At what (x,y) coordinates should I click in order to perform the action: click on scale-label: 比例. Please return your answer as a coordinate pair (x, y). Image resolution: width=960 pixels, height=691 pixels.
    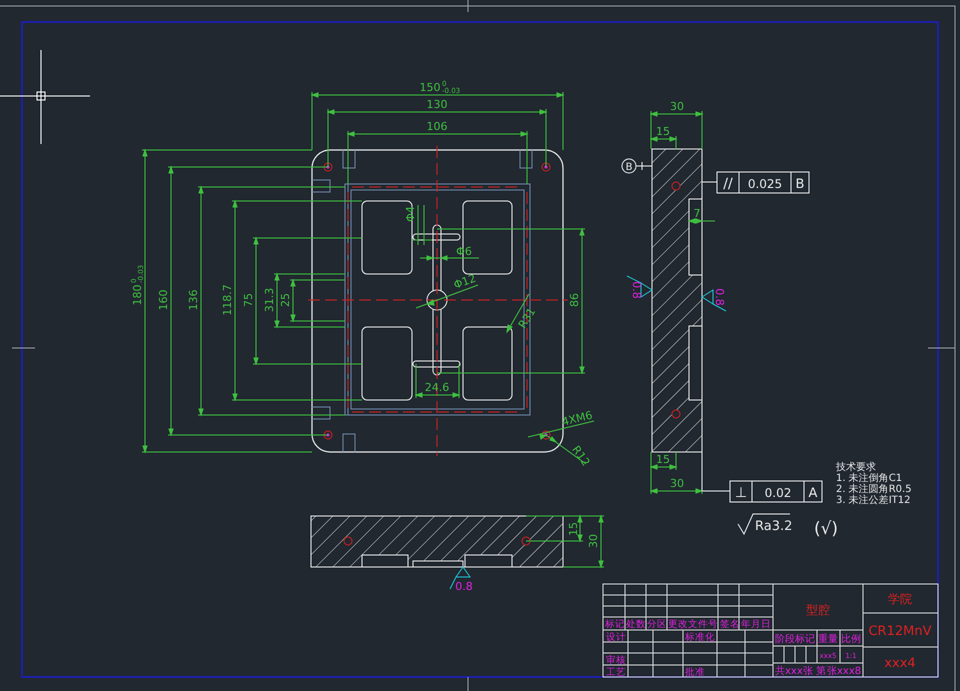
    Looking at the image, I should click on (851, 639).